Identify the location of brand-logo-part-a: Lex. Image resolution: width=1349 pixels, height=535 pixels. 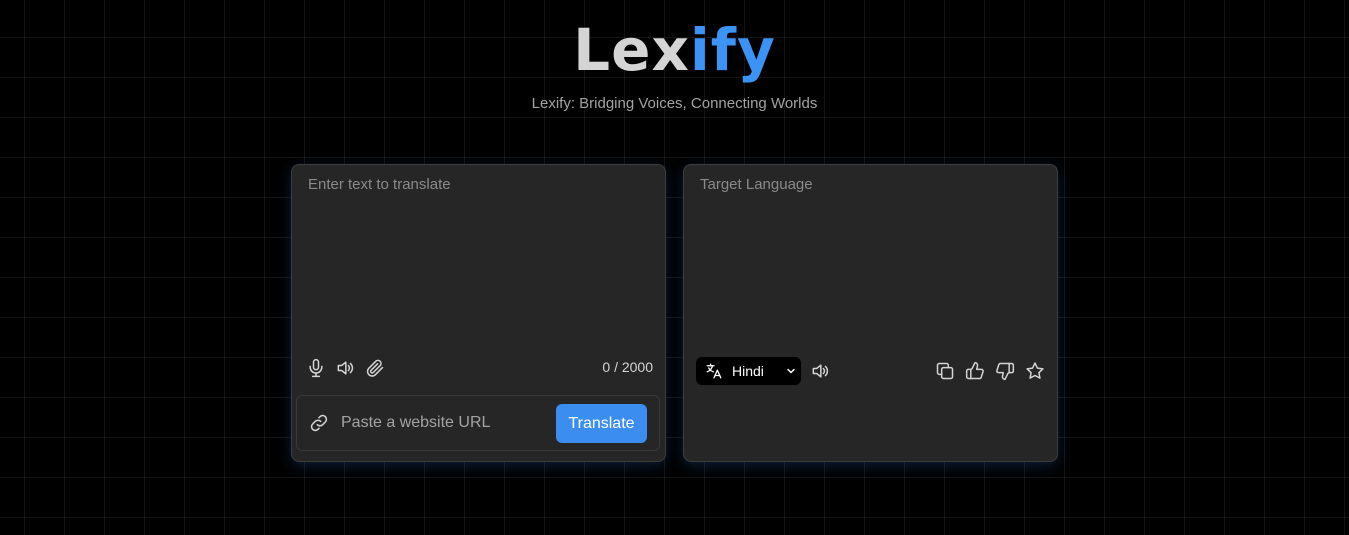
(631, 50).